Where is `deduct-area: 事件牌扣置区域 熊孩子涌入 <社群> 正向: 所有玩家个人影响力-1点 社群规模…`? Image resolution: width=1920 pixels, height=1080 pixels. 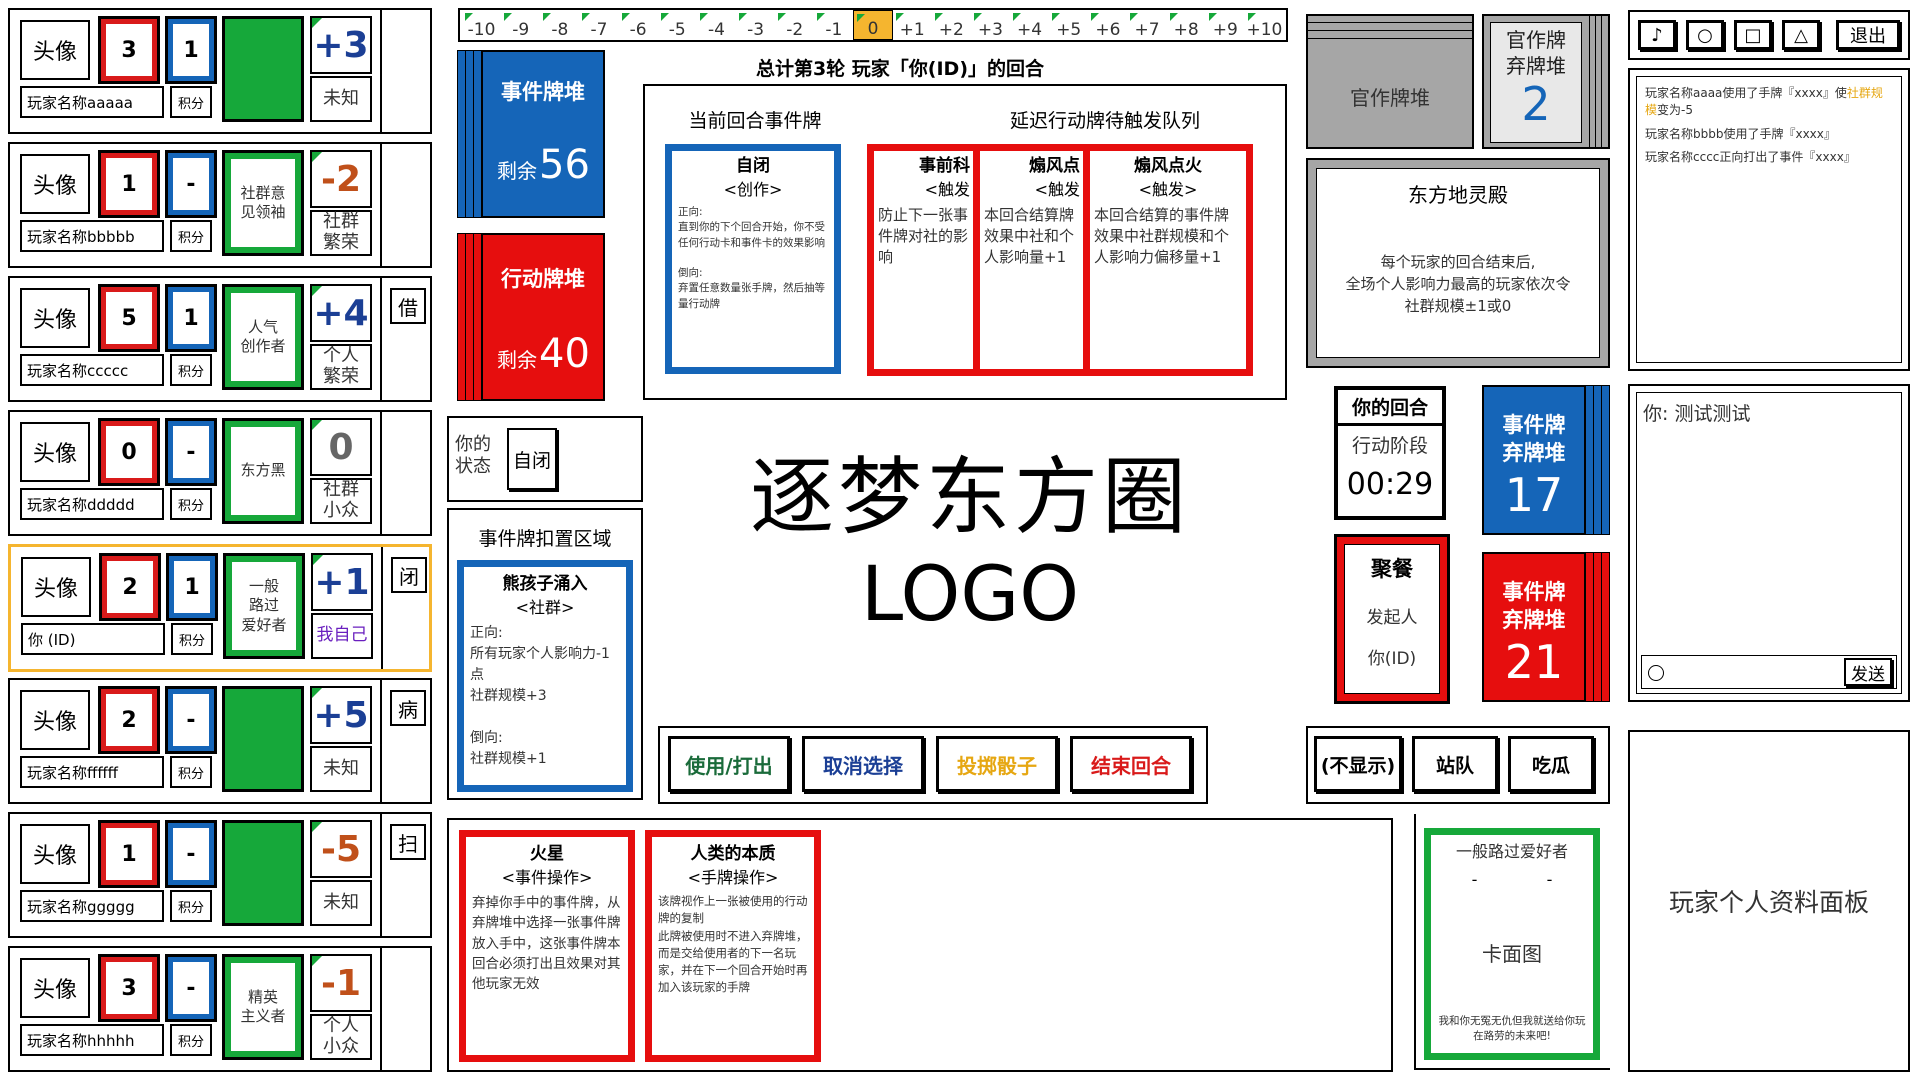 deduct-area: 事件牌扣置区域 熊孩子涌入 <社群> 正向: 所有玩家个人影响力-1点 社群规模… is located at coordinates (545, 654).